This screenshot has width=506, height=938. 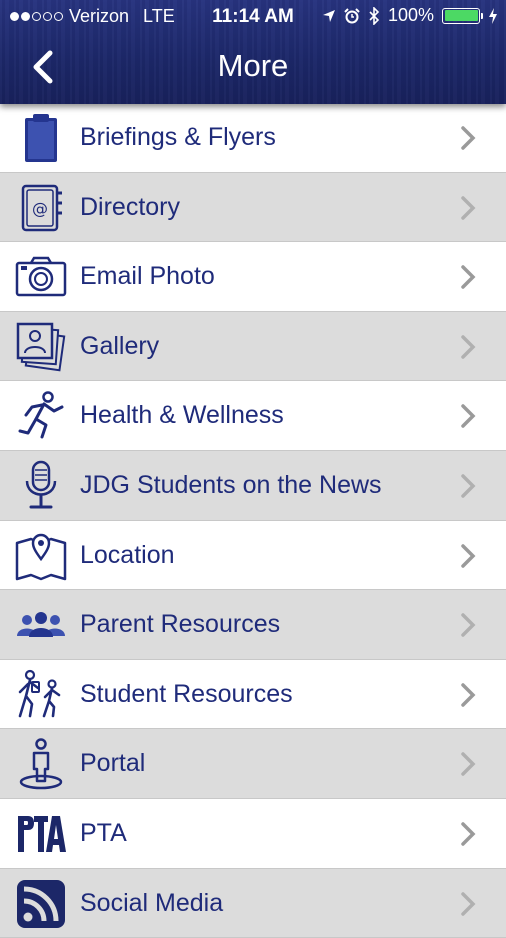 What do you see at coordinates (127, 554) in the screenshot?
I see `menu-item-label: Location` at bounding box center [127, 554].